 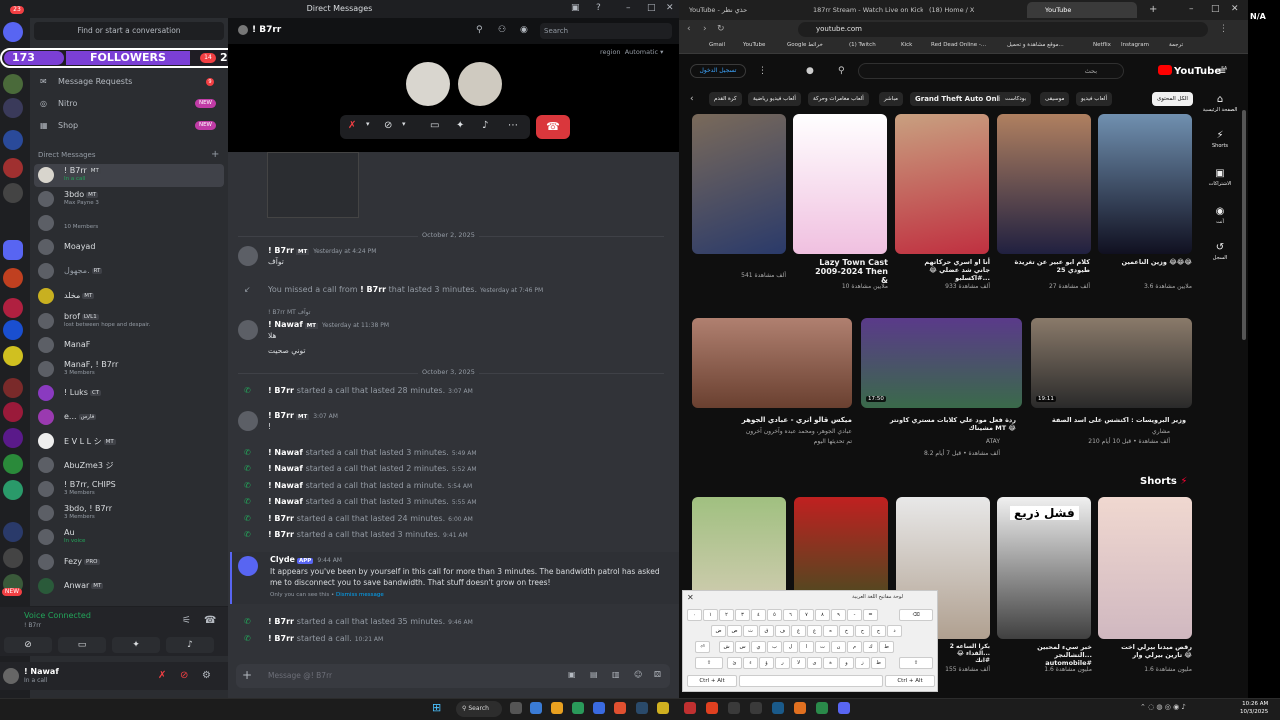 What do you see at coordinates (129, 199) in the screenshot?
I see `dm-item: 3bdo MT Max Payne 3` at bounding box center [129, 199].